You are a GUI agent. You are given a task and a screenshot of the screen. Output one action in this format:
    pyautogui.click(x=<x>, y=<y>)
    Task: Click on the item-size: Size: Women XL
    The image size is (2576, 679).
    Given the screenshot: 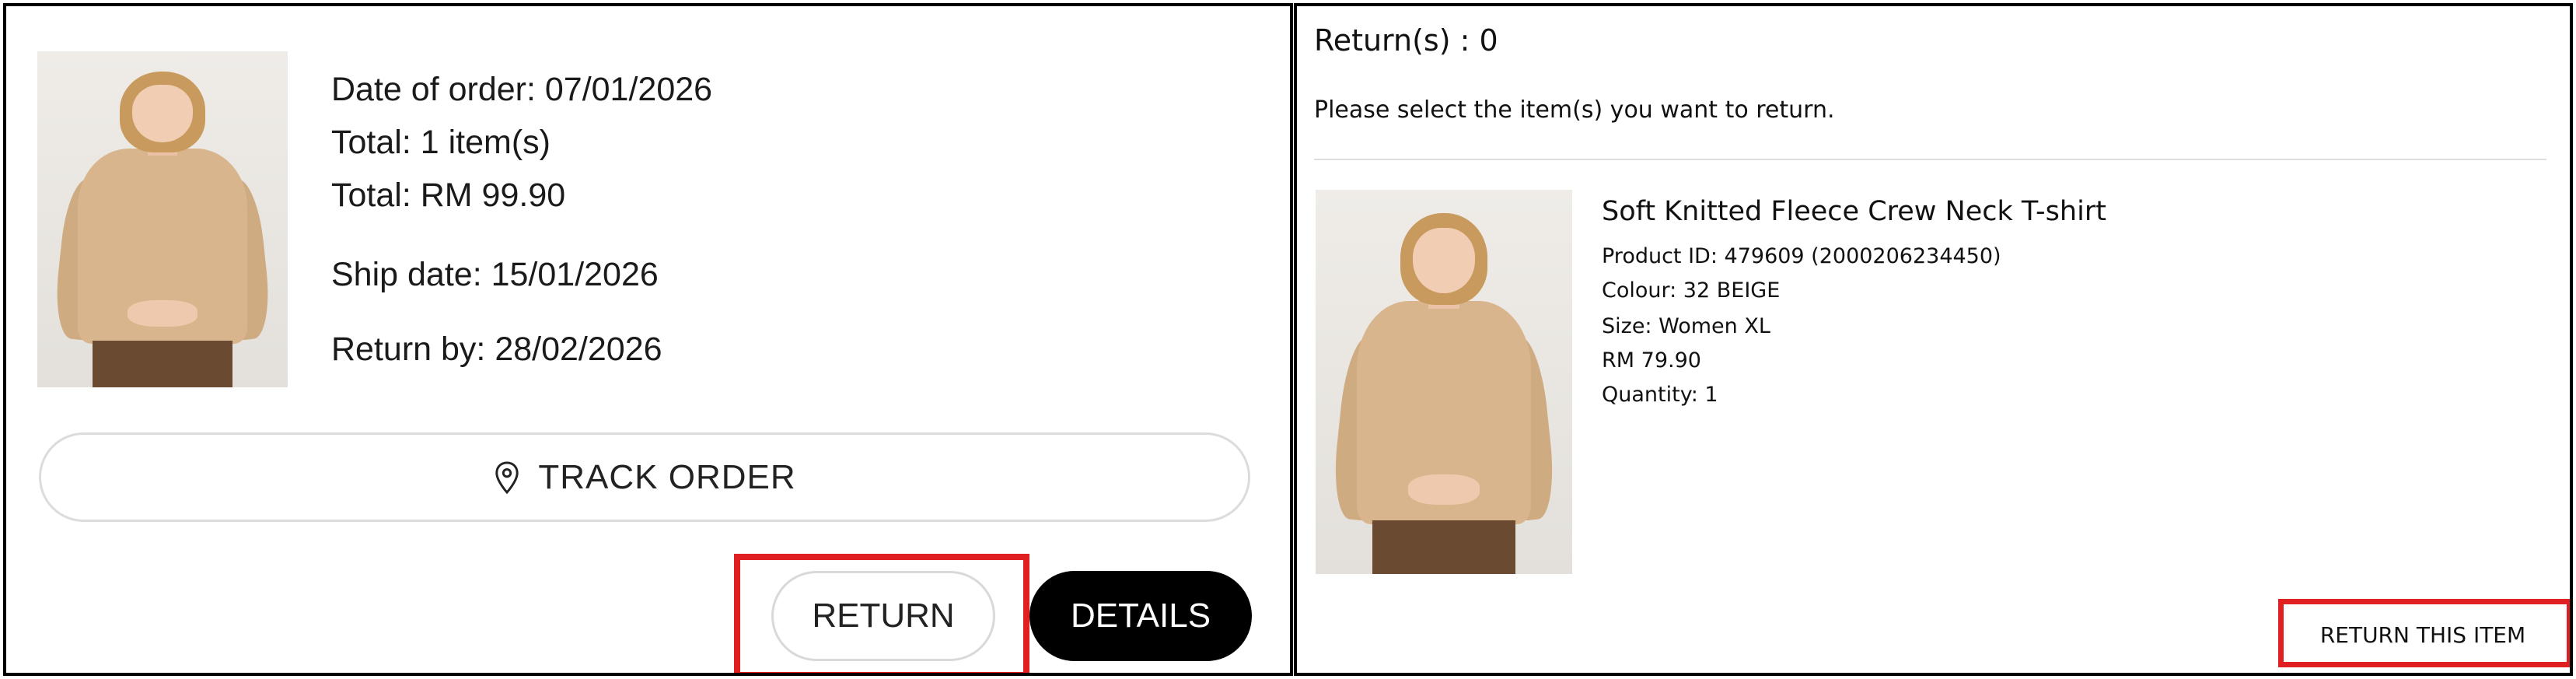 What is the action you would take?
    pyautogui.click(x=1686, y=326)
    